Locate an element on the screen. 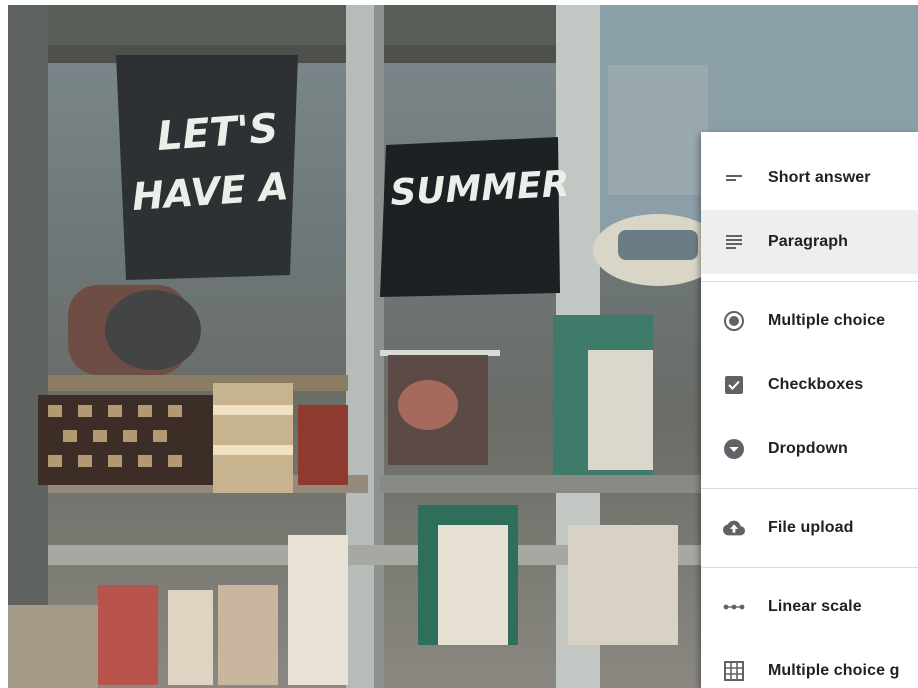  paragraph-icon is located at coordinates (734, 242).